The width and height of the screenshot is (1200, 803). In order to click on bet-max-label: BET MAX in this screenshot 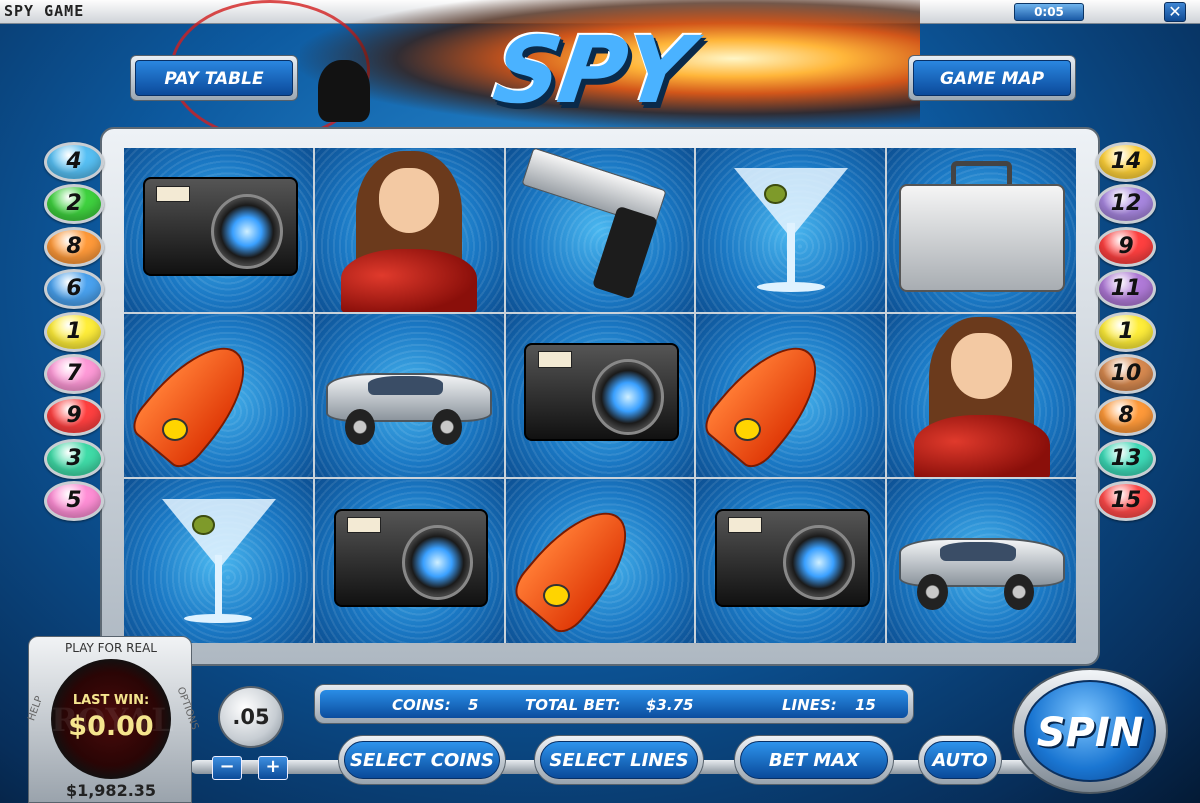, I will do `click(814, 760)`.